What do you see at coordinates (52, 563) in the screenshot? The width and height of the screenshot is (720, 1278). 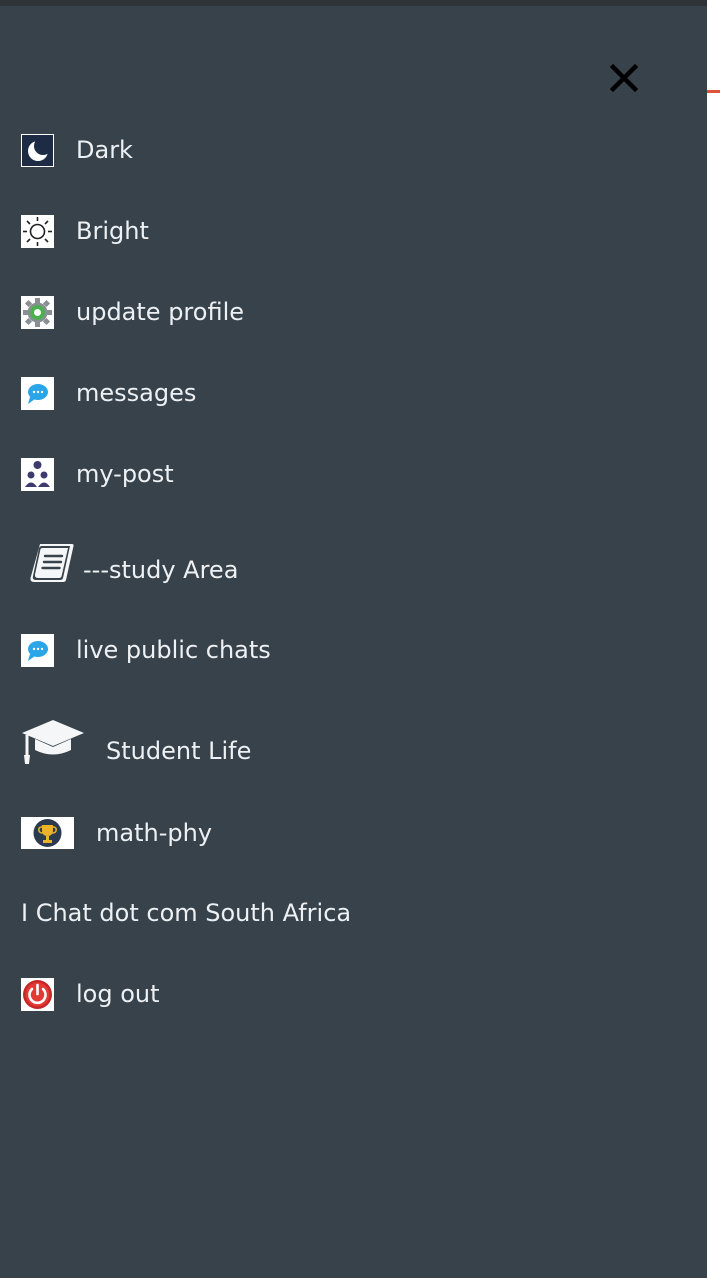 I see `book-icon` at bounding box center [52, 563].